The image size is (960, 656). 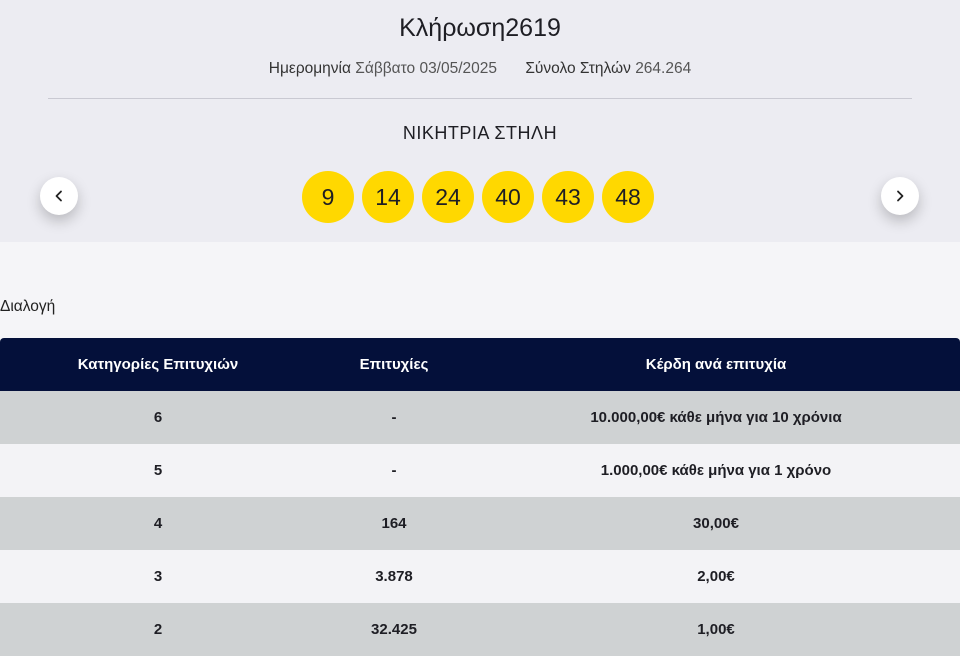 I want to click on next-draw-button, so click(x=900, y=196).